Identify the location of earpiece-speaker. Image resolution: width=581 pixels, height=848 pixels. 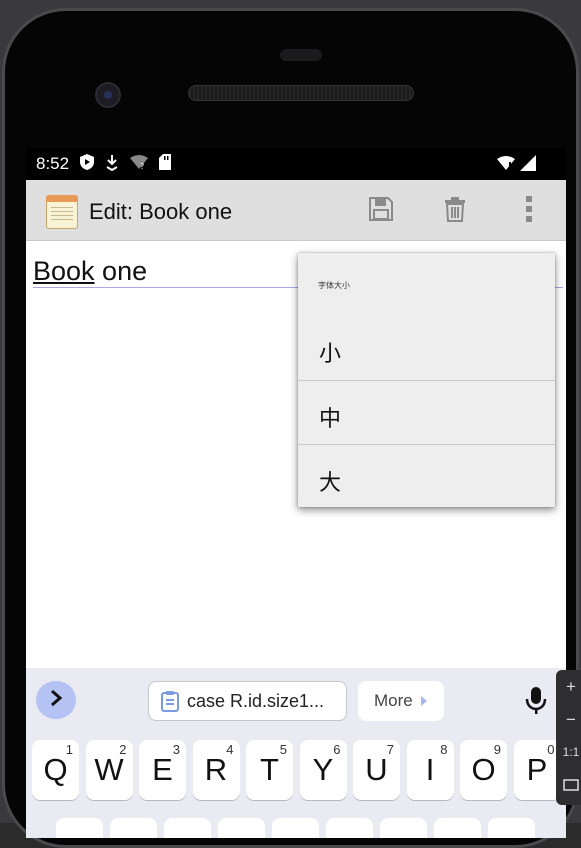
(301, 93).